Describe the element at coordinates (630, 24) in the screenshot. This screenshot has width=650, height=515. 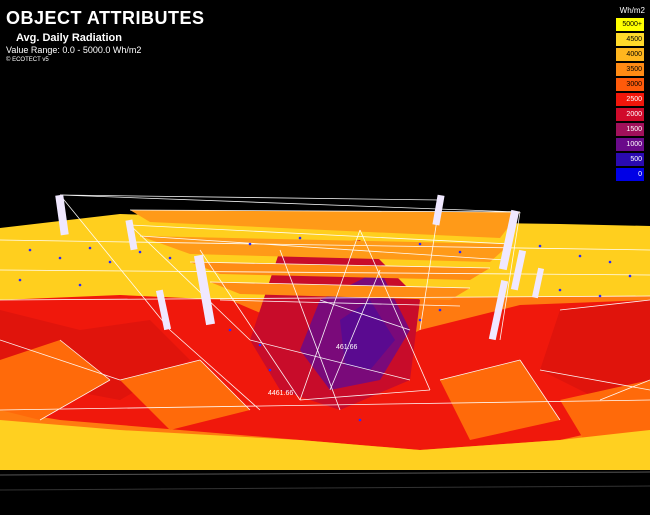
I see `legend-swatch: 5000+` at that location.